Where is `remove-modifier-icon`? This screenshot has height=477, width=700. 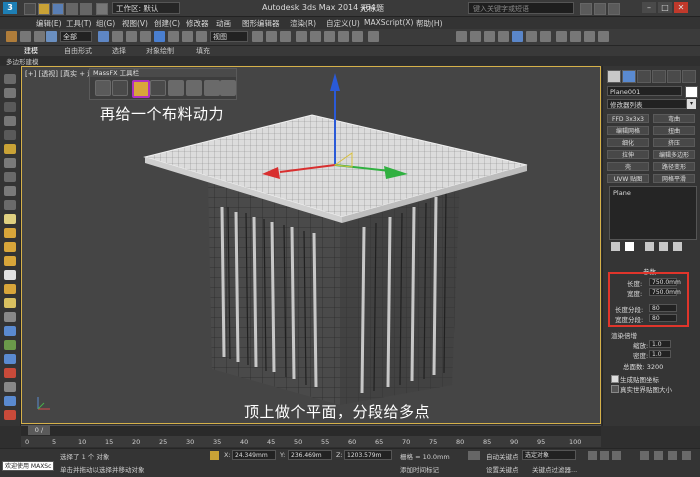 remove-modifier-icon is located at coordinates (663, 246).